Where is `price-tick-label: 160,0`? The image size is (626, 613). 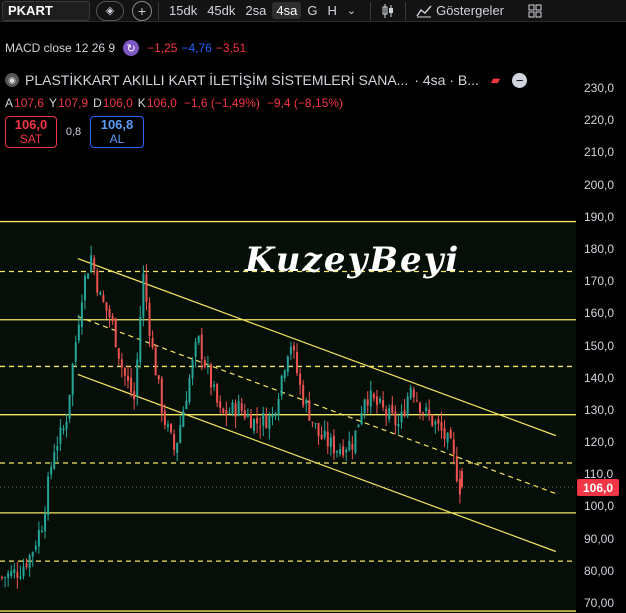
price-tick-label: 160,0 is located at coordinates (599, 313).